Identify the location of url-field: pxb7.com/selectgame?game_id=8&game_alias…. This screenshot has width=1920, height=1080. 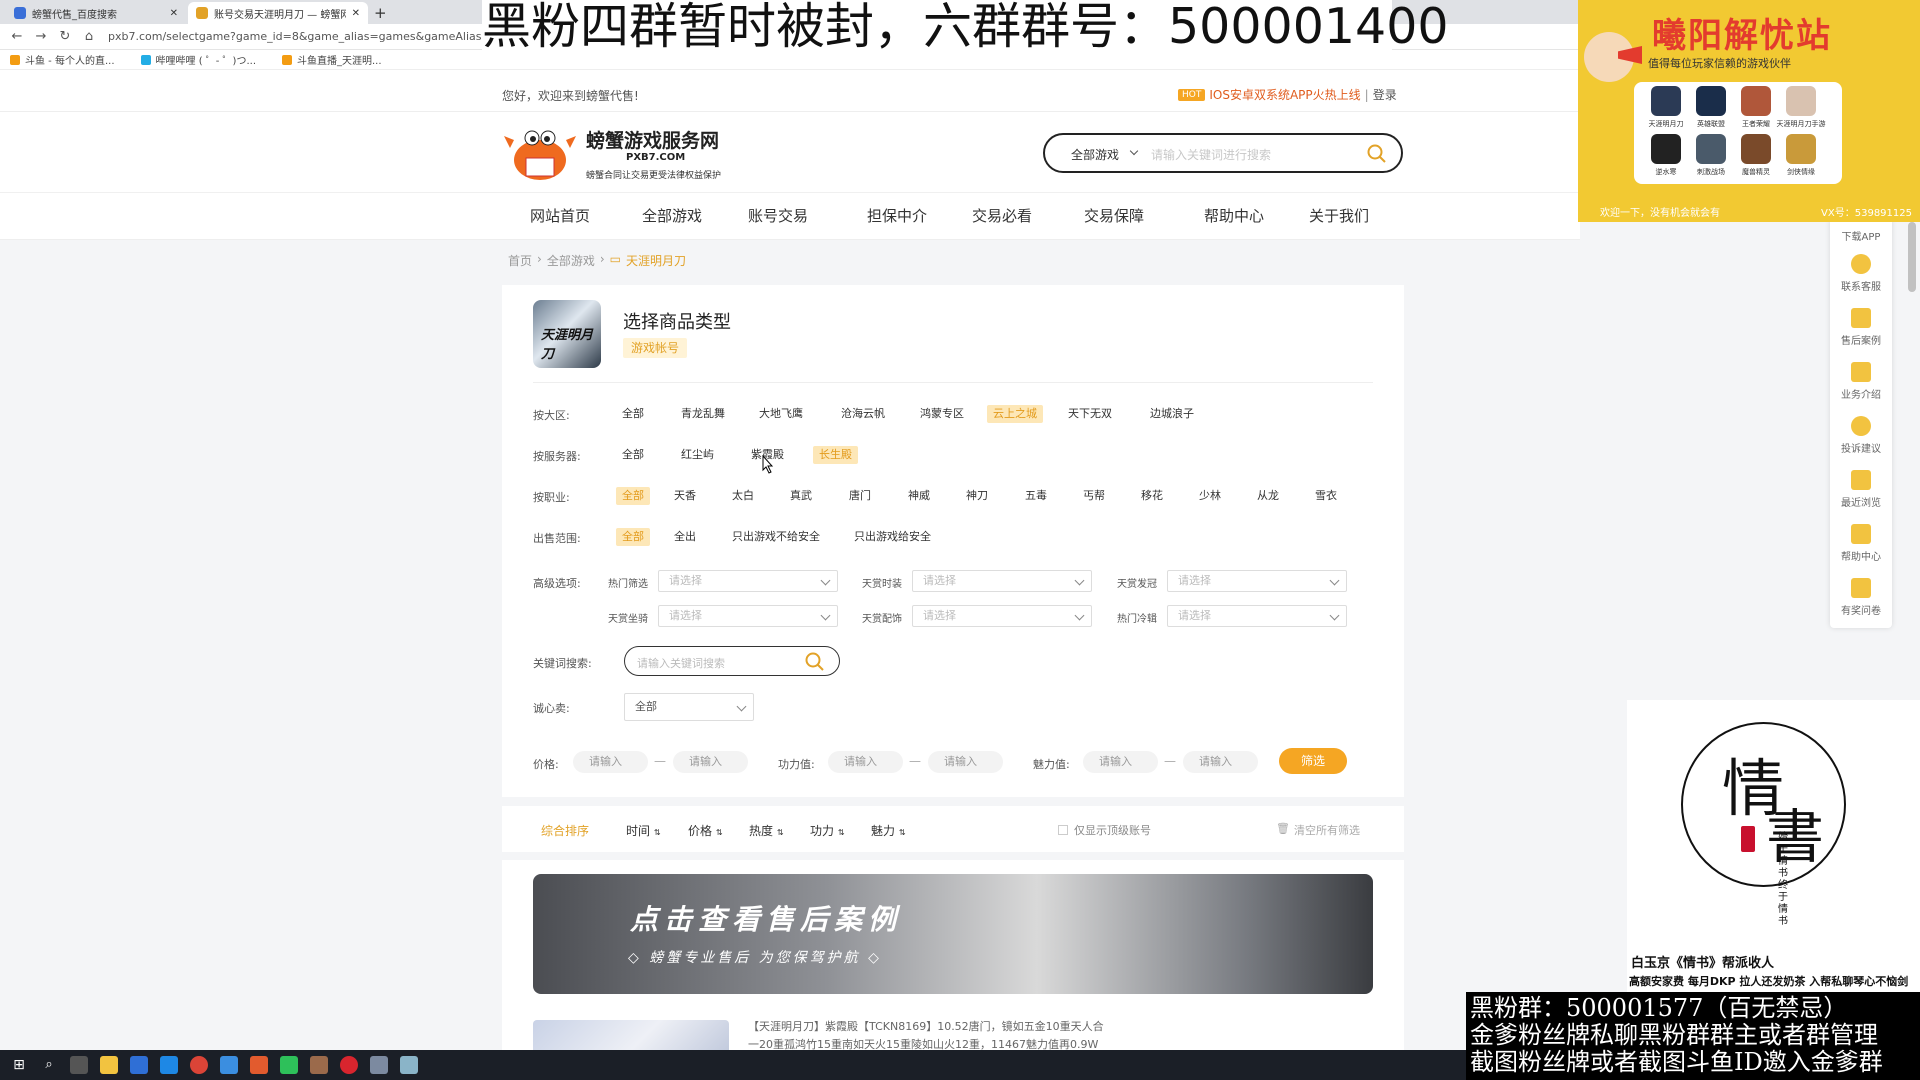
(308, 37).